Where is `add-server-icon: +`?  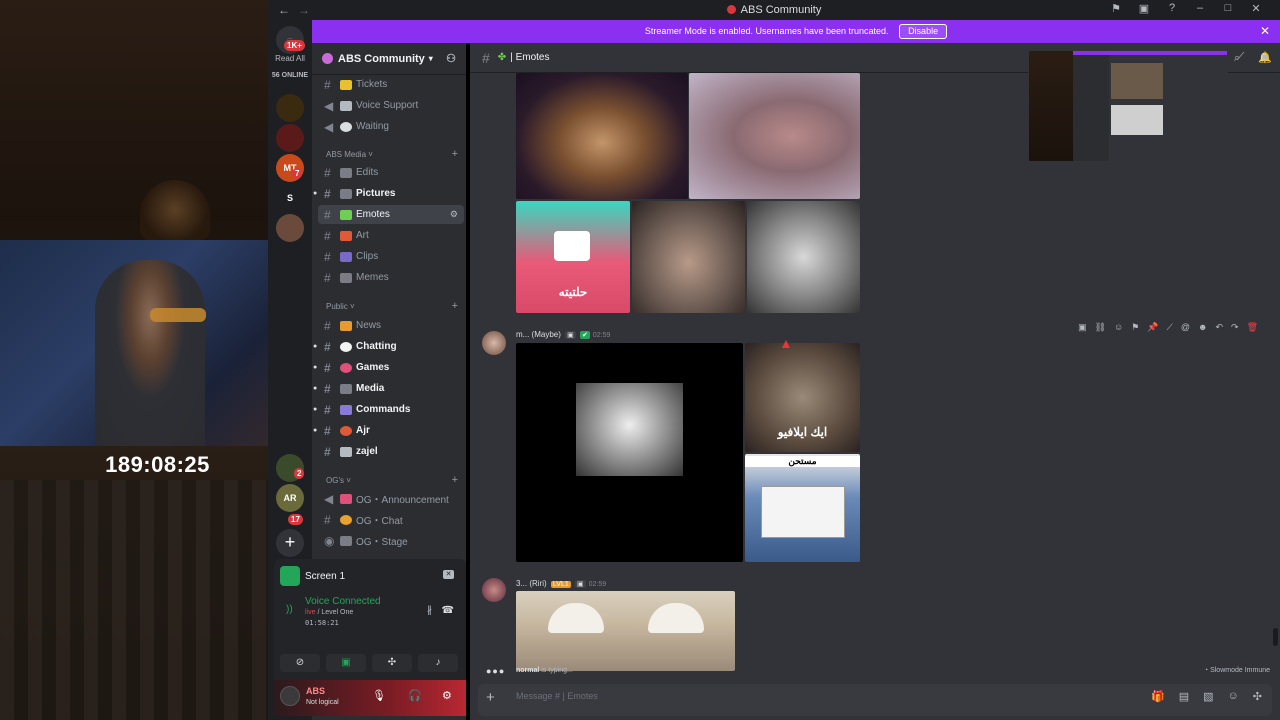
add-server-icon: + is located at coordinates (290, 543).